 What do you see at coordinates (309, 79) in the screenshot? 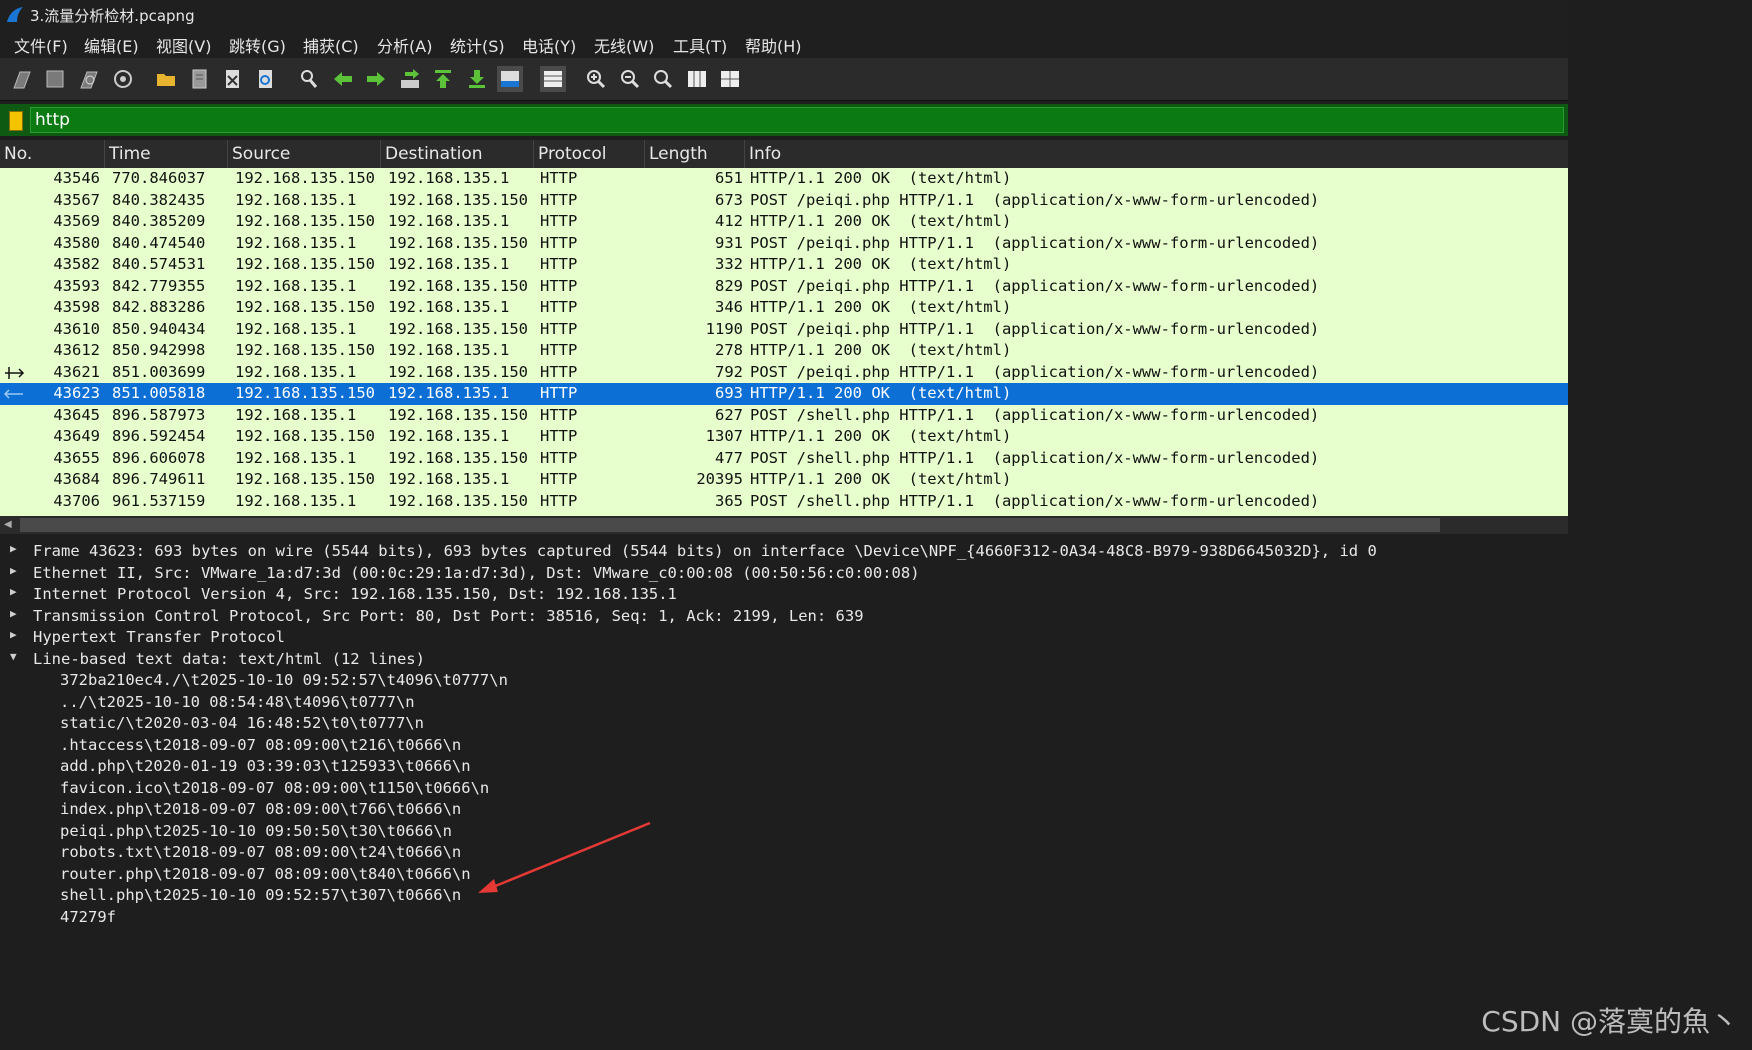
I see `find-packet-icon` at bounding box center [309, 79].